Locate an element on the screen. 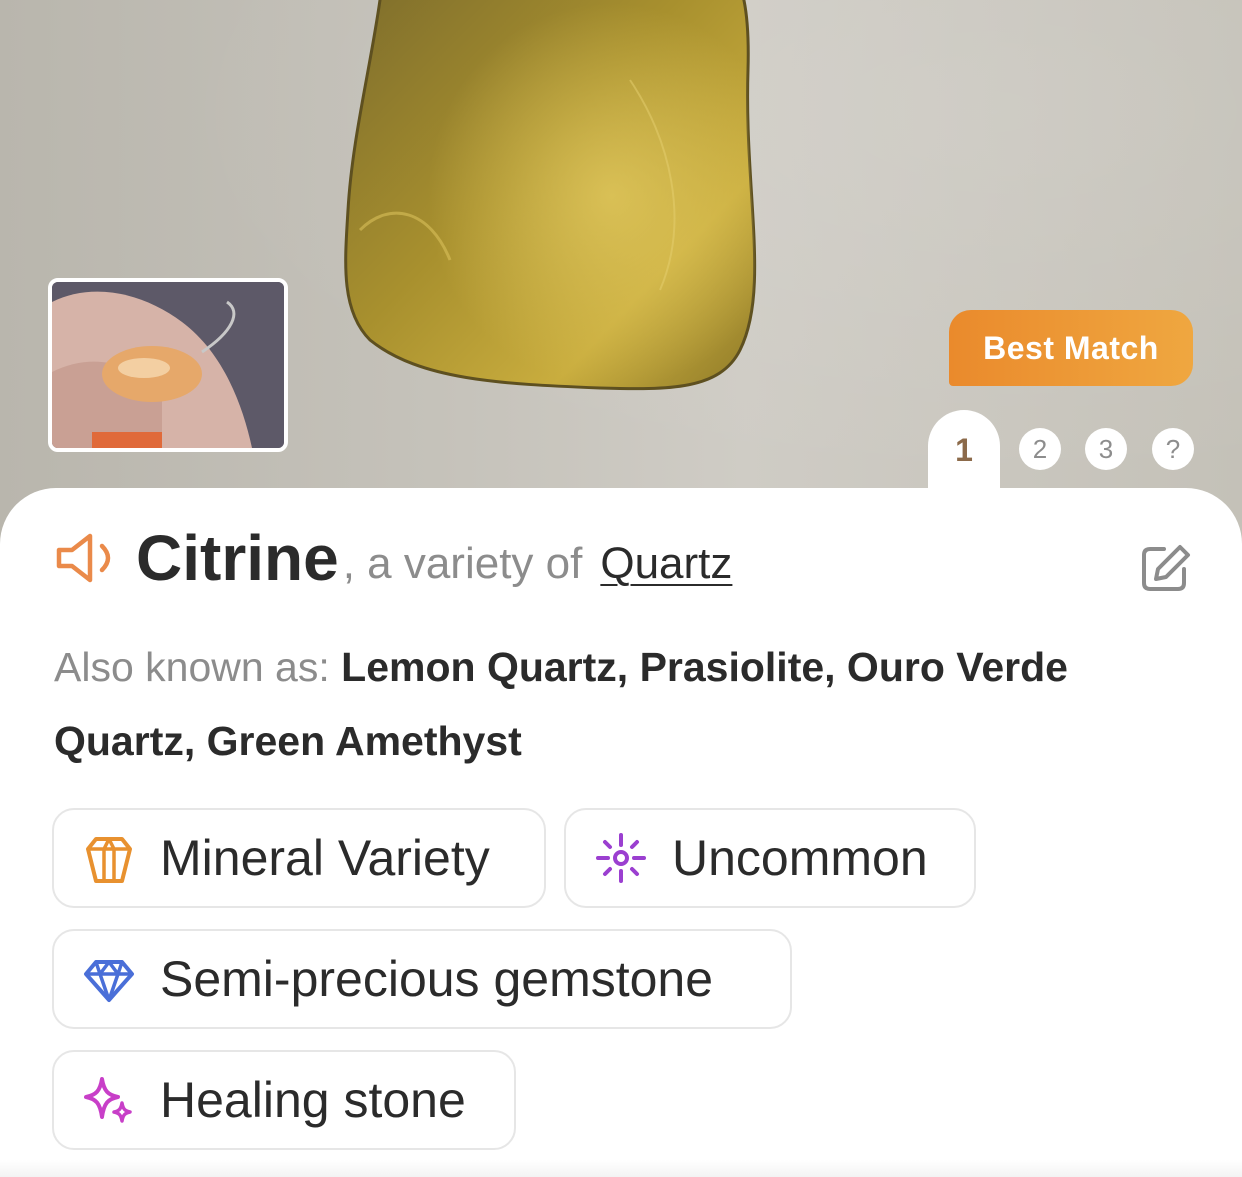 This screenshot has width=1242, height=1177. crystal-icon is located at coordinates (109, 860).